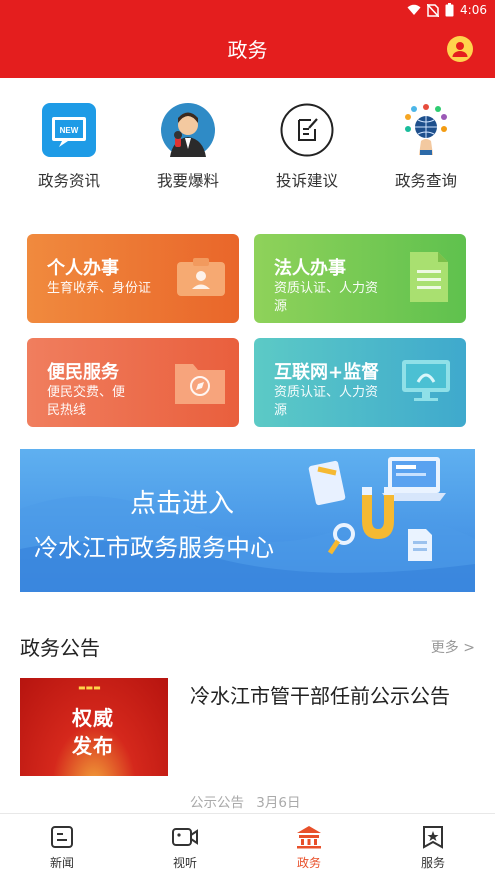  Describe the element at coordinates (360, 278) in the screenshot. I see `service-card-legal-person: 法人办事 资质认证、人力资源` at that location.